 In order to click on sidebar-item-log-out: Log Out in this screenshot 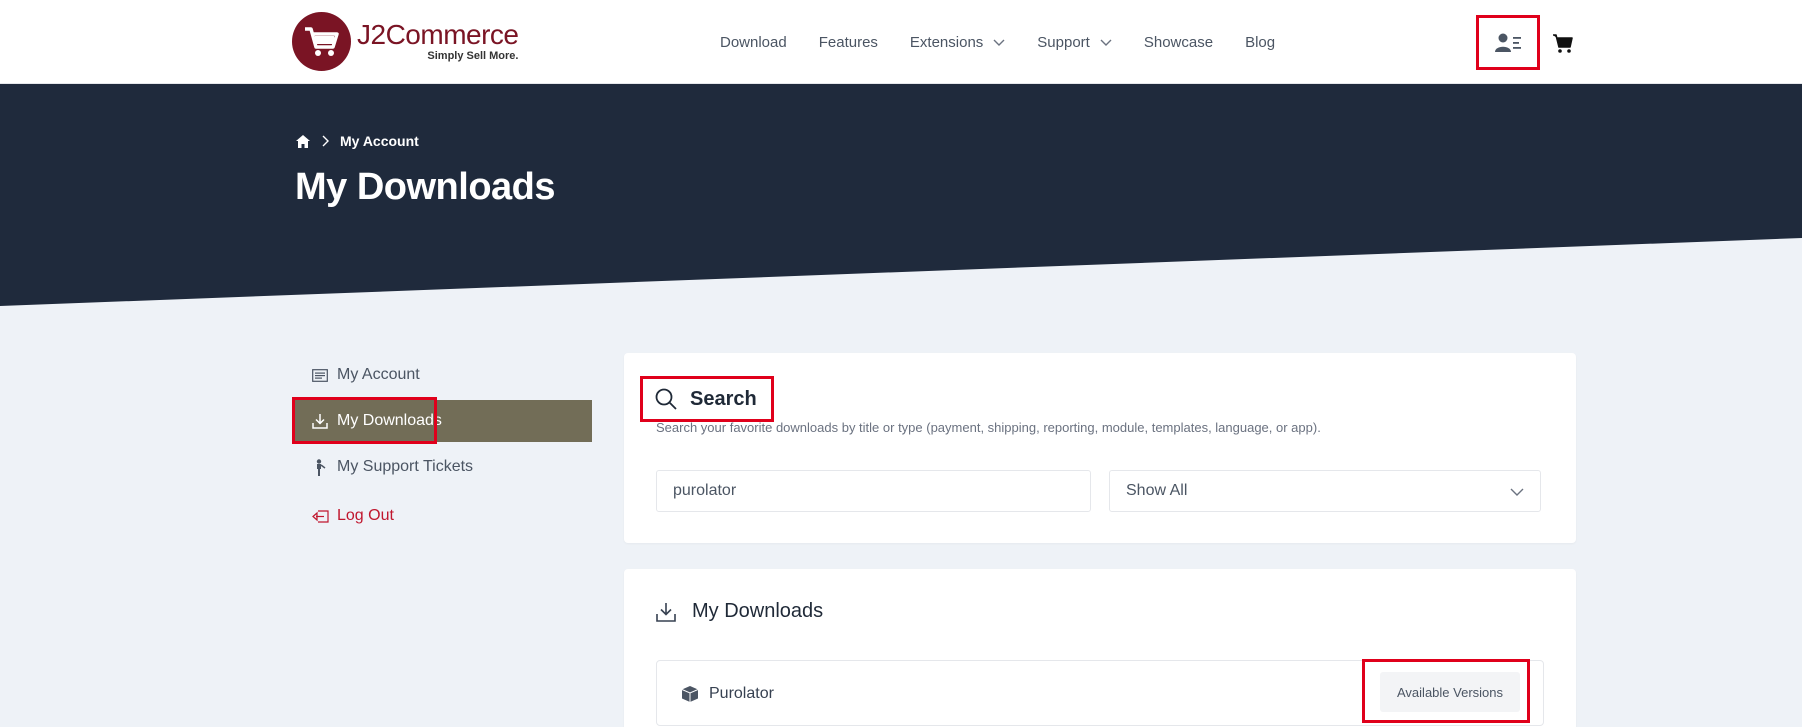, I will do `click(443, 516)`.